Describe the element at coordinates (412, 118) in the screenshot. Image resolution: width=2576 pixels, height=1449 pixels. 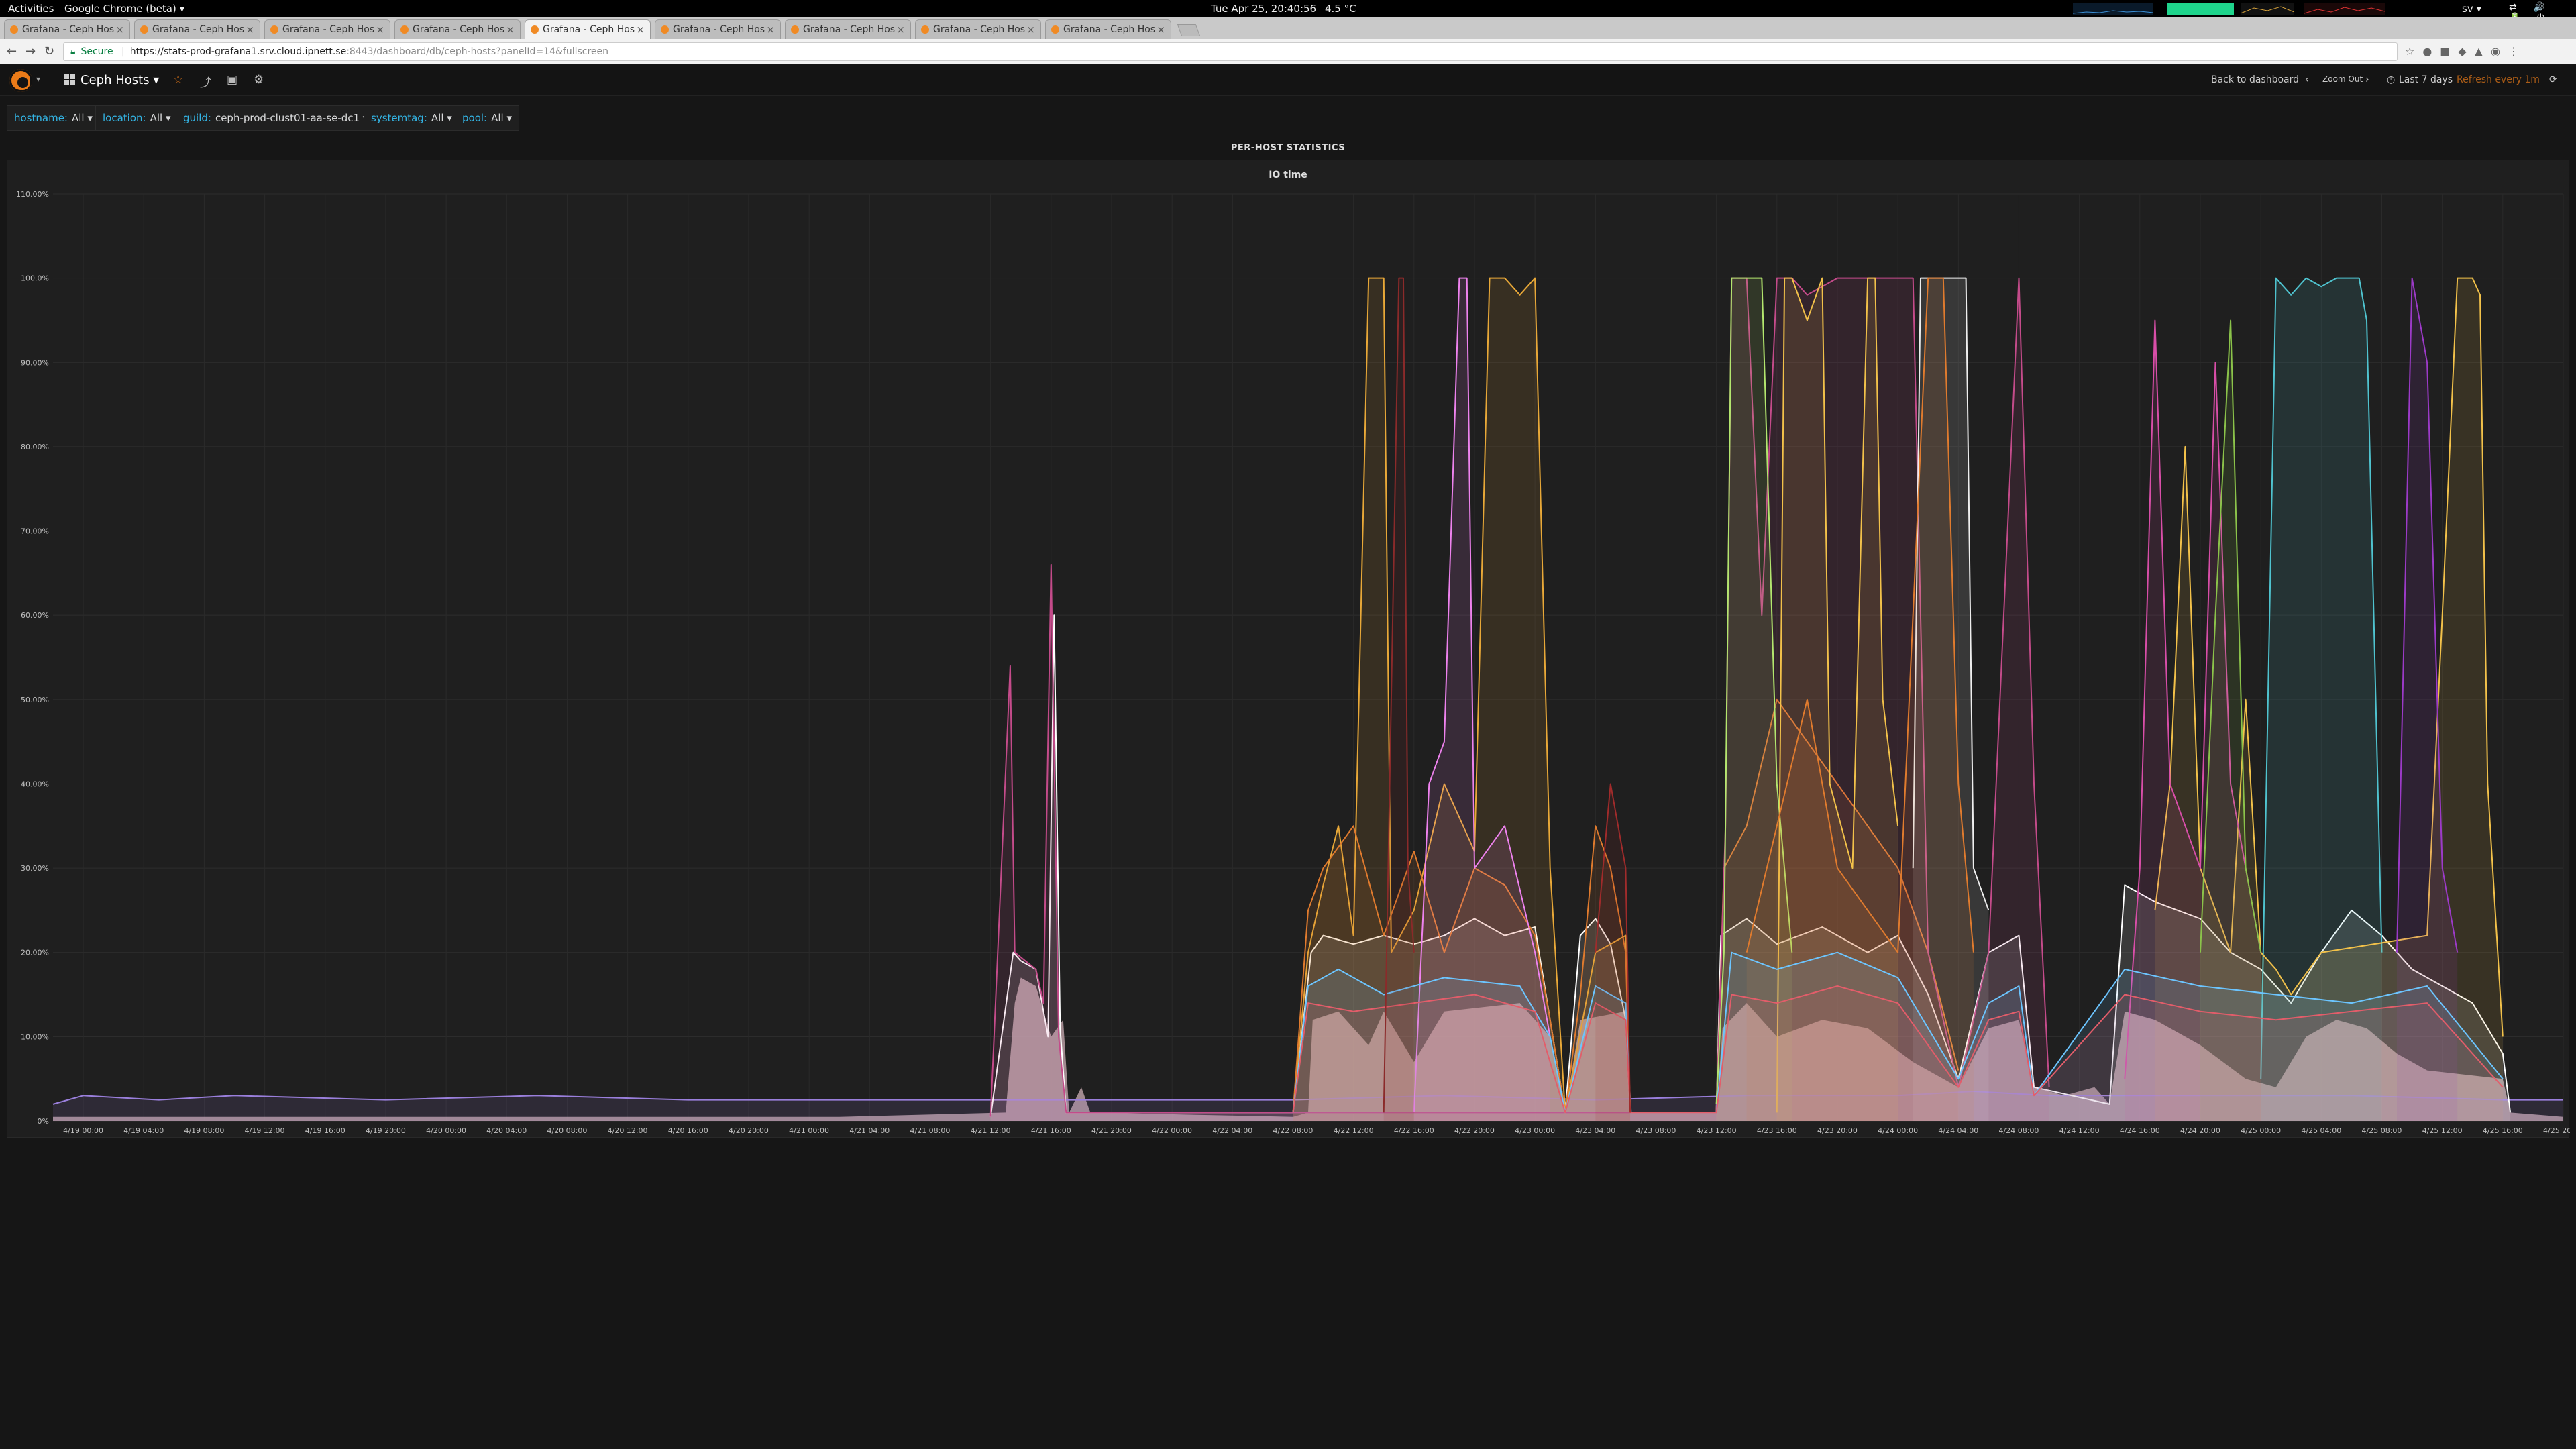
I see `variable-systemtag: systemtag: All ▾` at that location.